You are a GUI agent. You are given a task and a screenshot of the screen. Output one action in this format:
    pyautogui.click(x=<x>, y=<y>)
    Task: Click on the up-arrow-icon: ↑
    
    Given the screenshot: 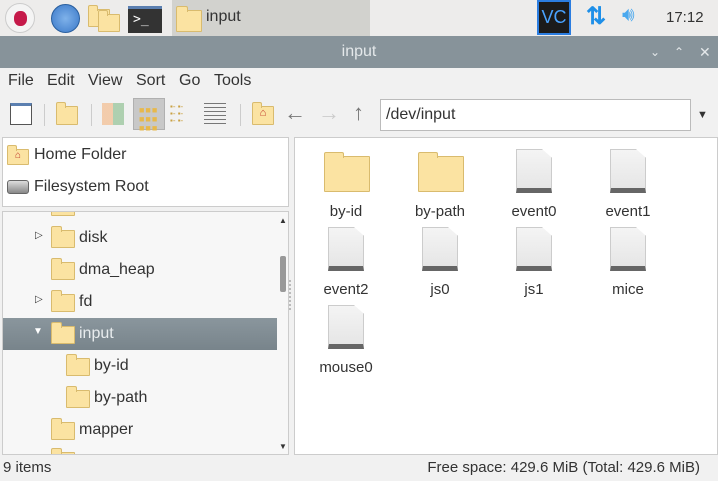 What is the action you would take?
    pyautogui.click(x=358, y=113)
    